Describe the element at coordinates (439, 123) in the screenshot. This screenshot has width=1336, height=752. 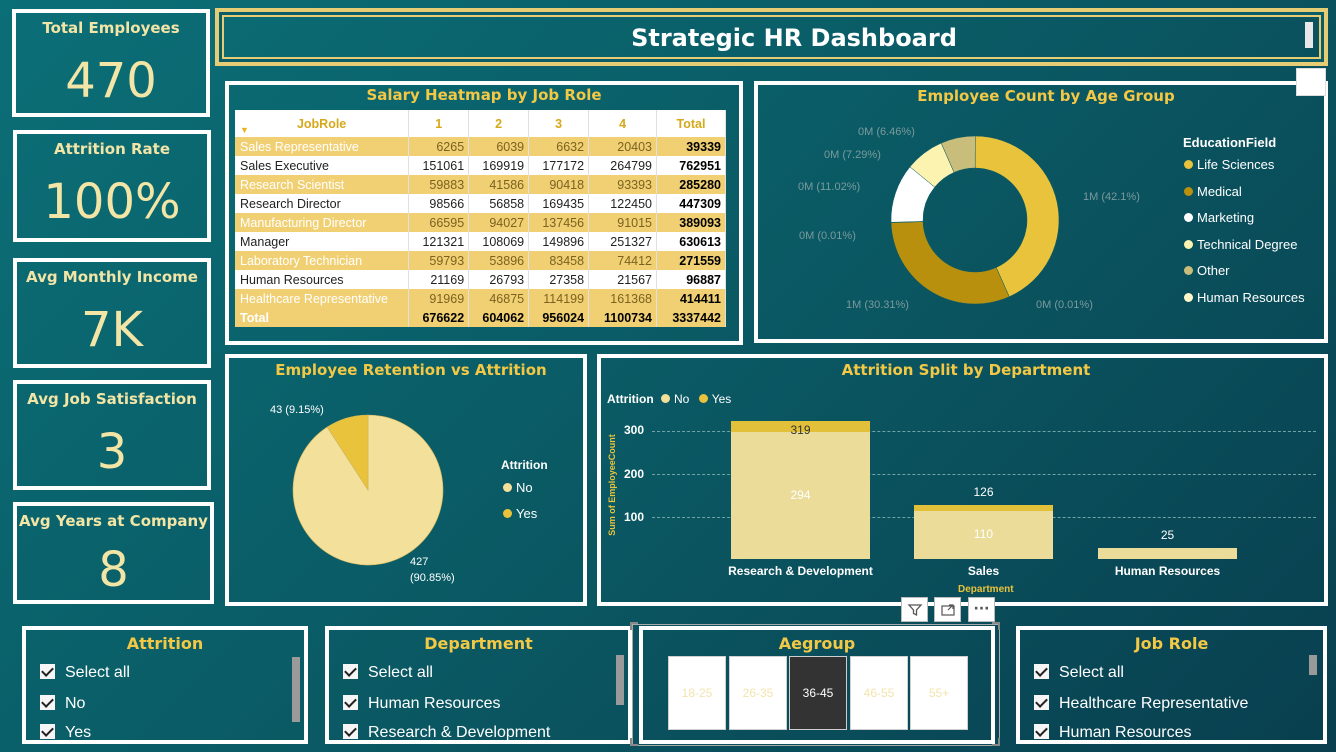
I see `col-header-1: 1` at that location.